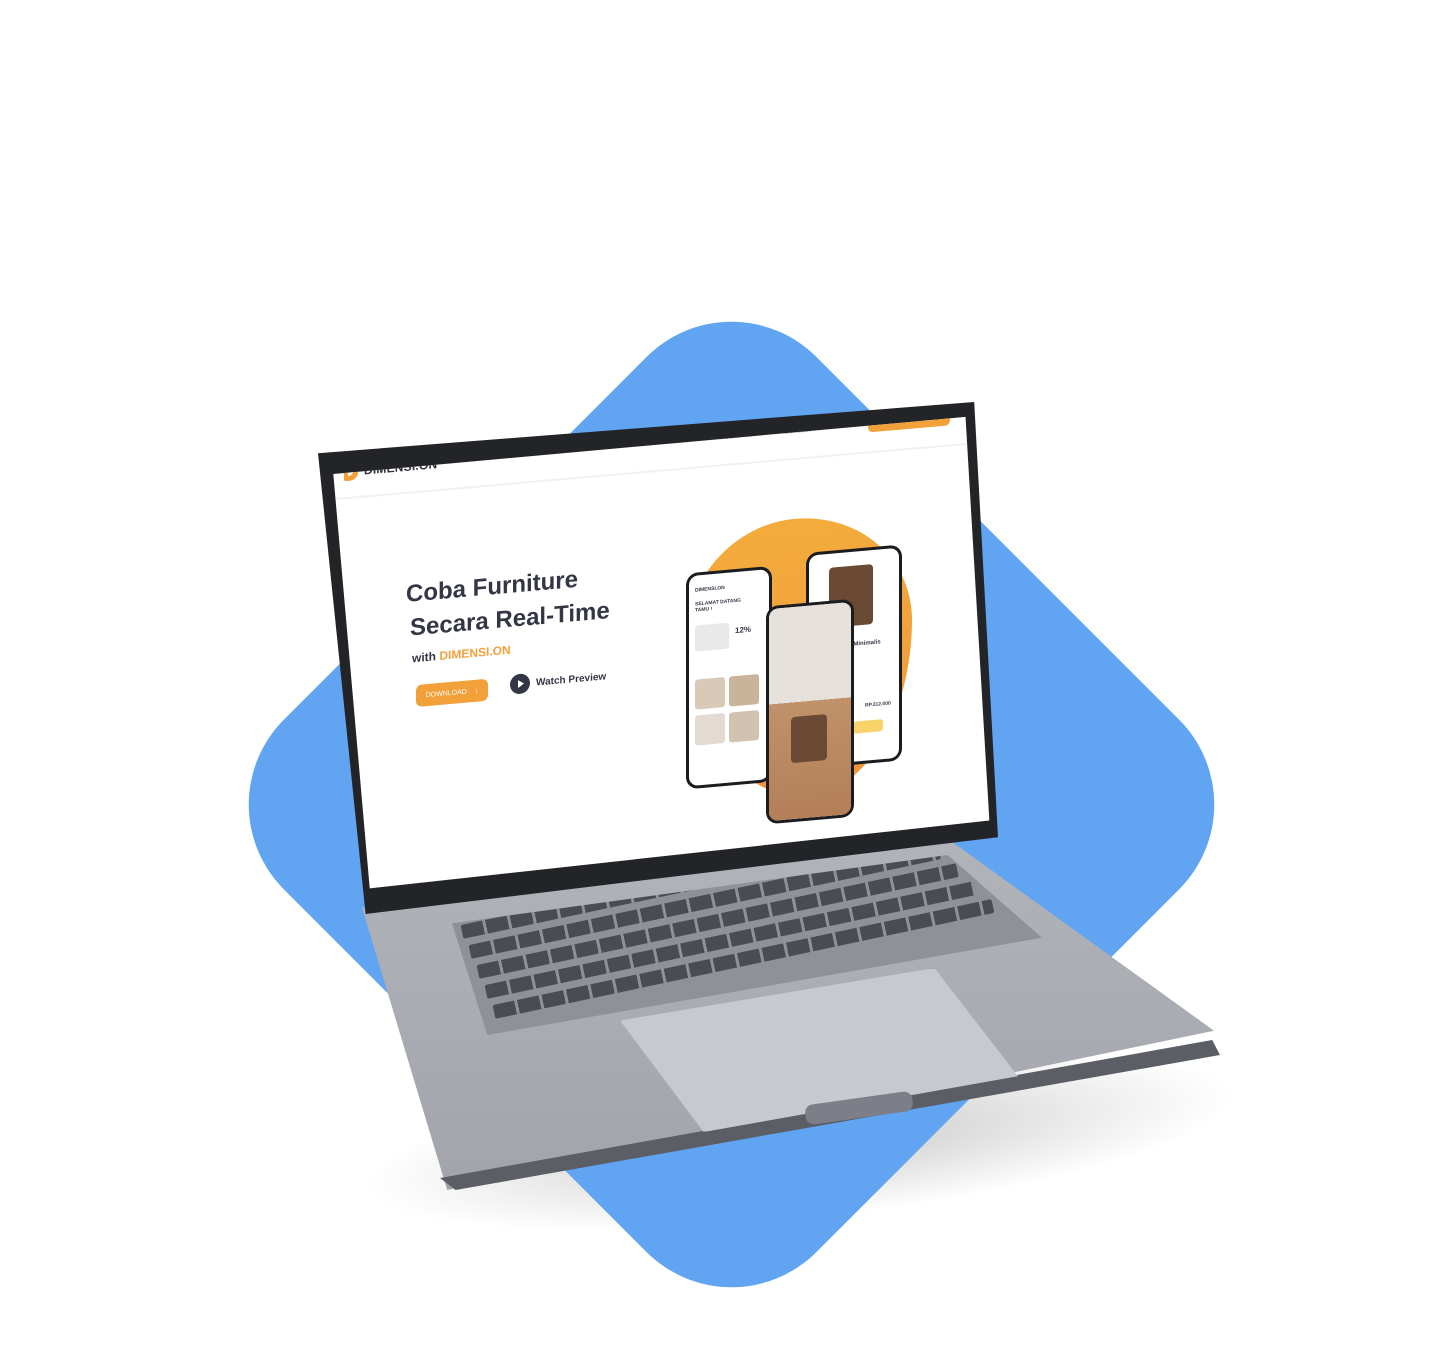 Image resolution: width=1456 pixels, height=1368 pixels. I want to click on ar-chair, so click(809, 739).